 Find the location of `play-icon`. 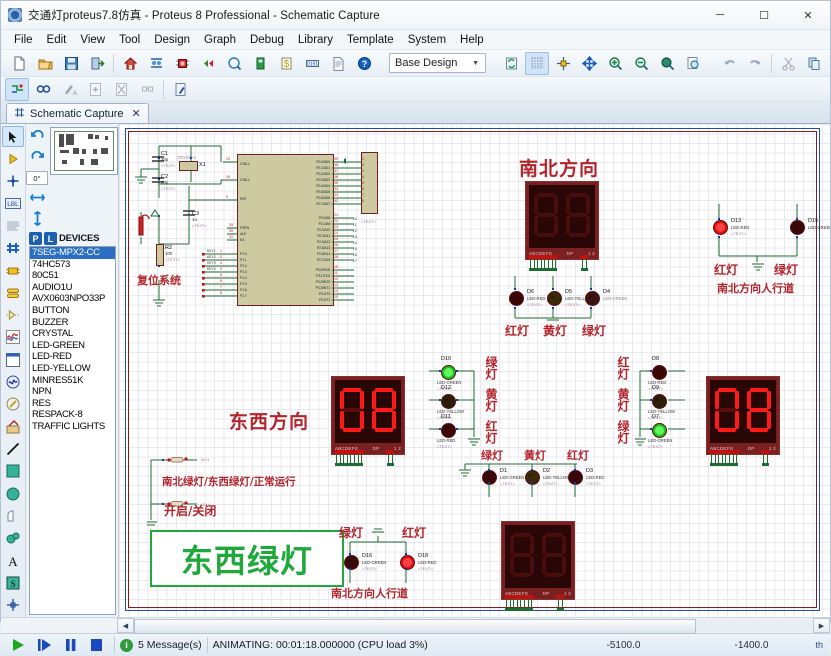

play-icon is located at coordinates (18, 645).